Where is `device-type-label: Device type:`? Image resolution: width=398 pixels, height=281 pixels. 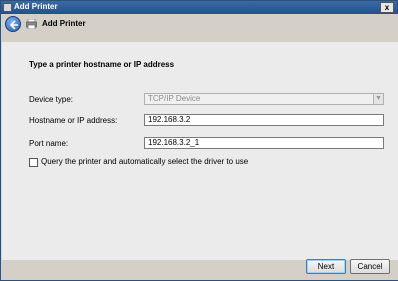 device-type-label: Device type: is located at coordinates (51, 99).